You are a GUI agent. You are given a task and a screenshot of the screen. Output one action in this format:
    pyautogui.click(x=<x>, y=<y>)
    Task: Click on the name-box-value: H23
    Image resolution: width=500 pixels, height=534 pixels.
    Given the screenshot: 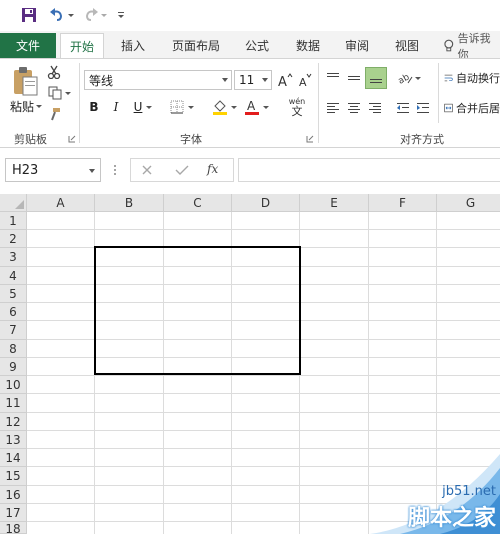 What is the action you would take?
    pyautogui.click(x=25, y=170)
    